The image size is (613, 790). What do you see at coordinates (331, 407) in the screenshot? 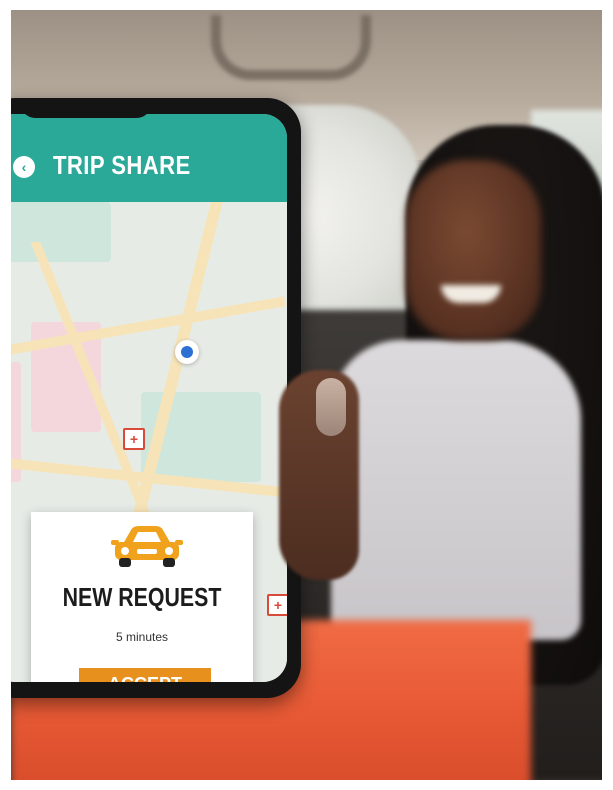
I see `thumb-nail` at bounding box center [331, 407].